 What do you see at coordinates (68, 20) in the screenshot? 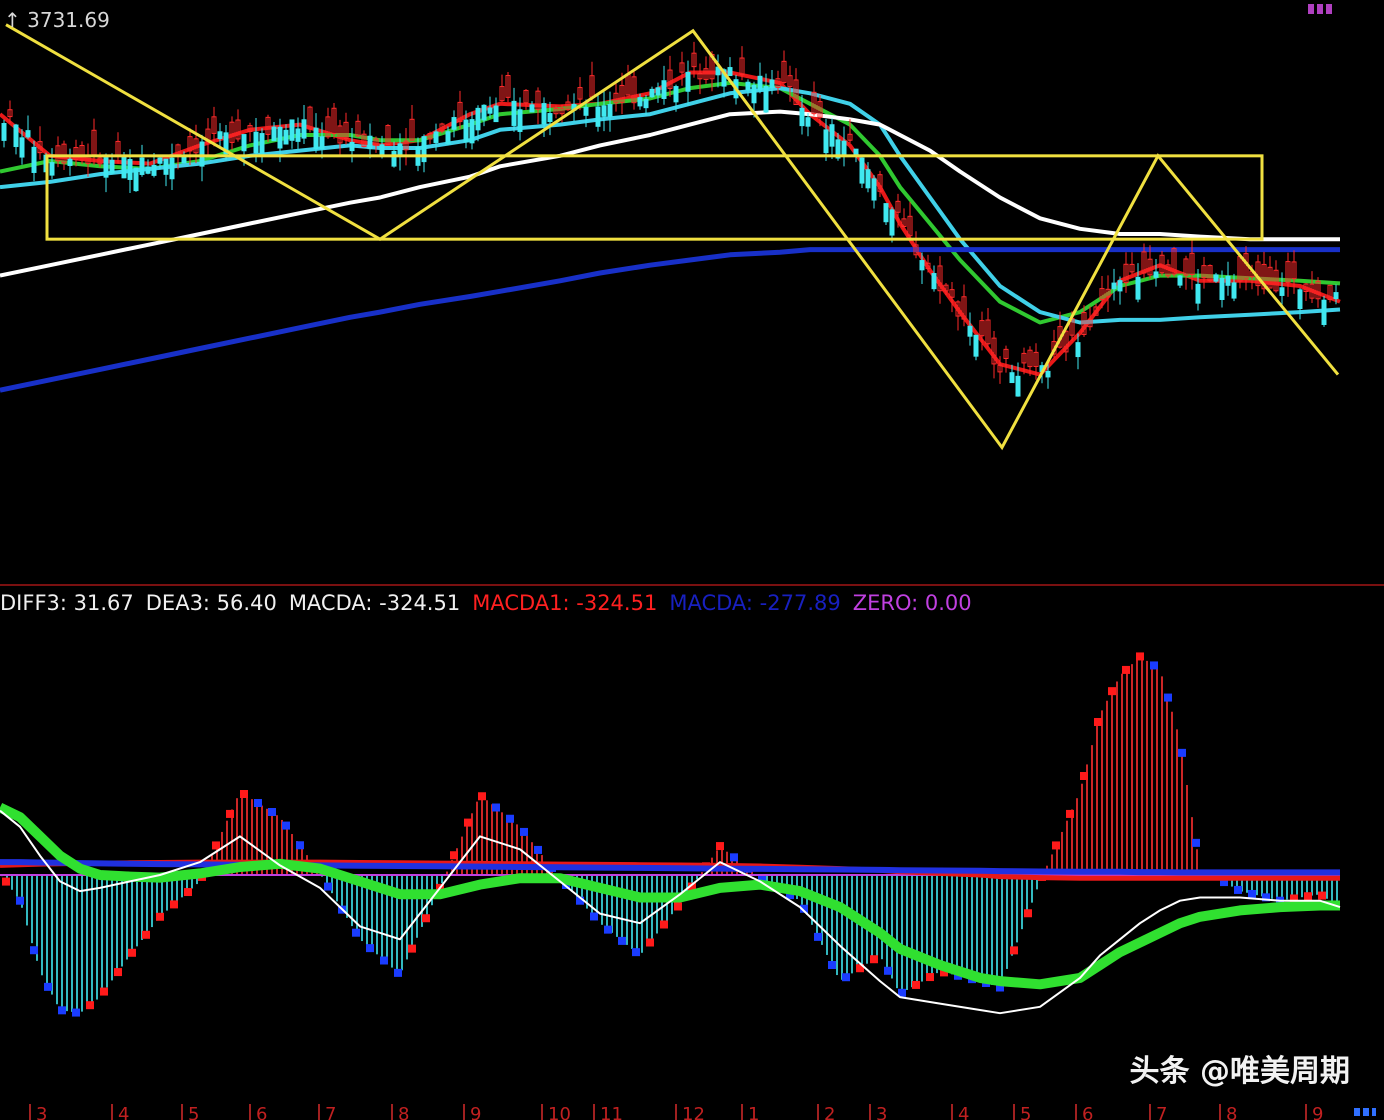
I see `max-price-value: 3731.69` at bounding box center [68, 20].